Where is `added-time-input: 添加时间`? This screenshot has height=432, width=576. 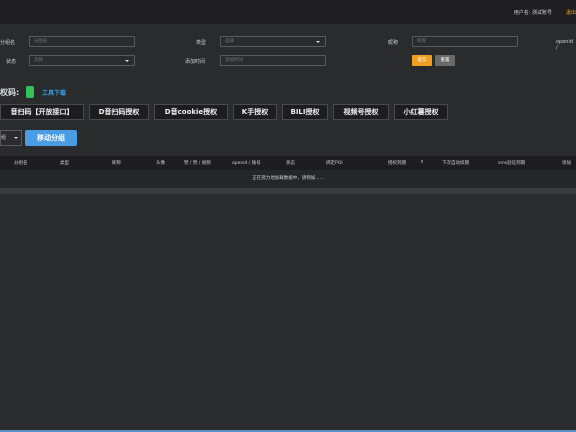
added-time-input: 添加时间 is located at coordinates (273, 60).